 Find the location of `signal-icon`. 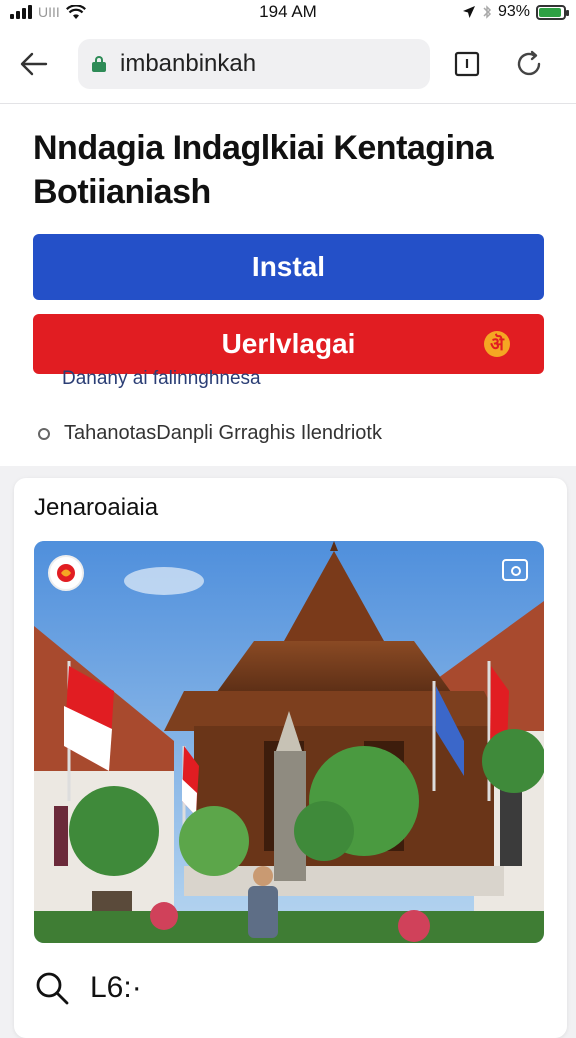

signal-icon is located at coordinates (21, 12).